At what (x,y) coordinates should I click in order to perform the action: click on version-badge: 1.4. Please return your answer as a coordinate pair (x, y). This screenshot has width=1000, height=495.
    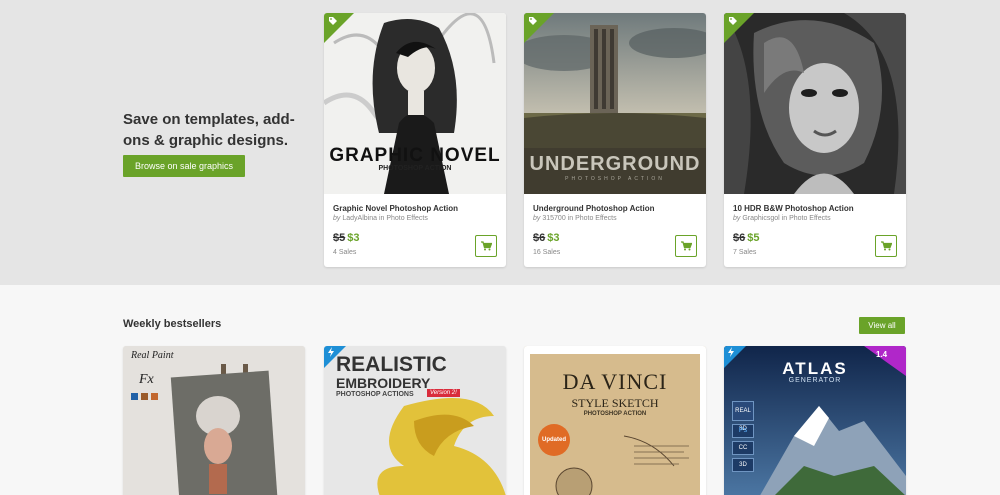
    Looking at the image, I should click on (882, 354).